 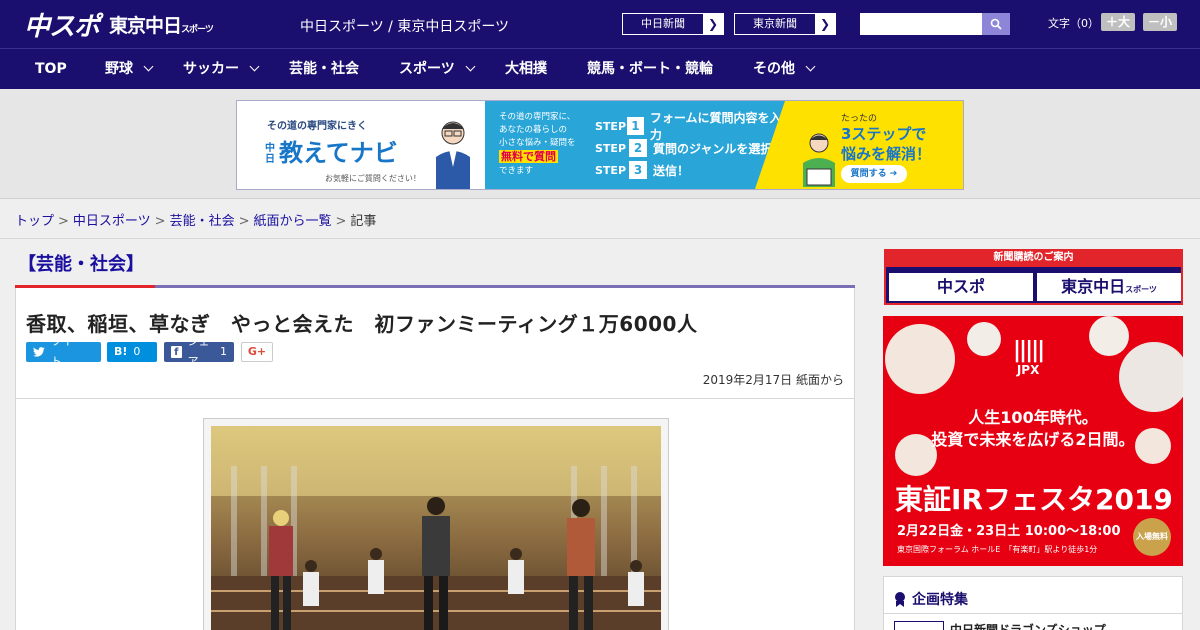 What do you see at coordinates (900, 599) in the screenshot?
I see `medal-icon` at bounding box center [900, 599].